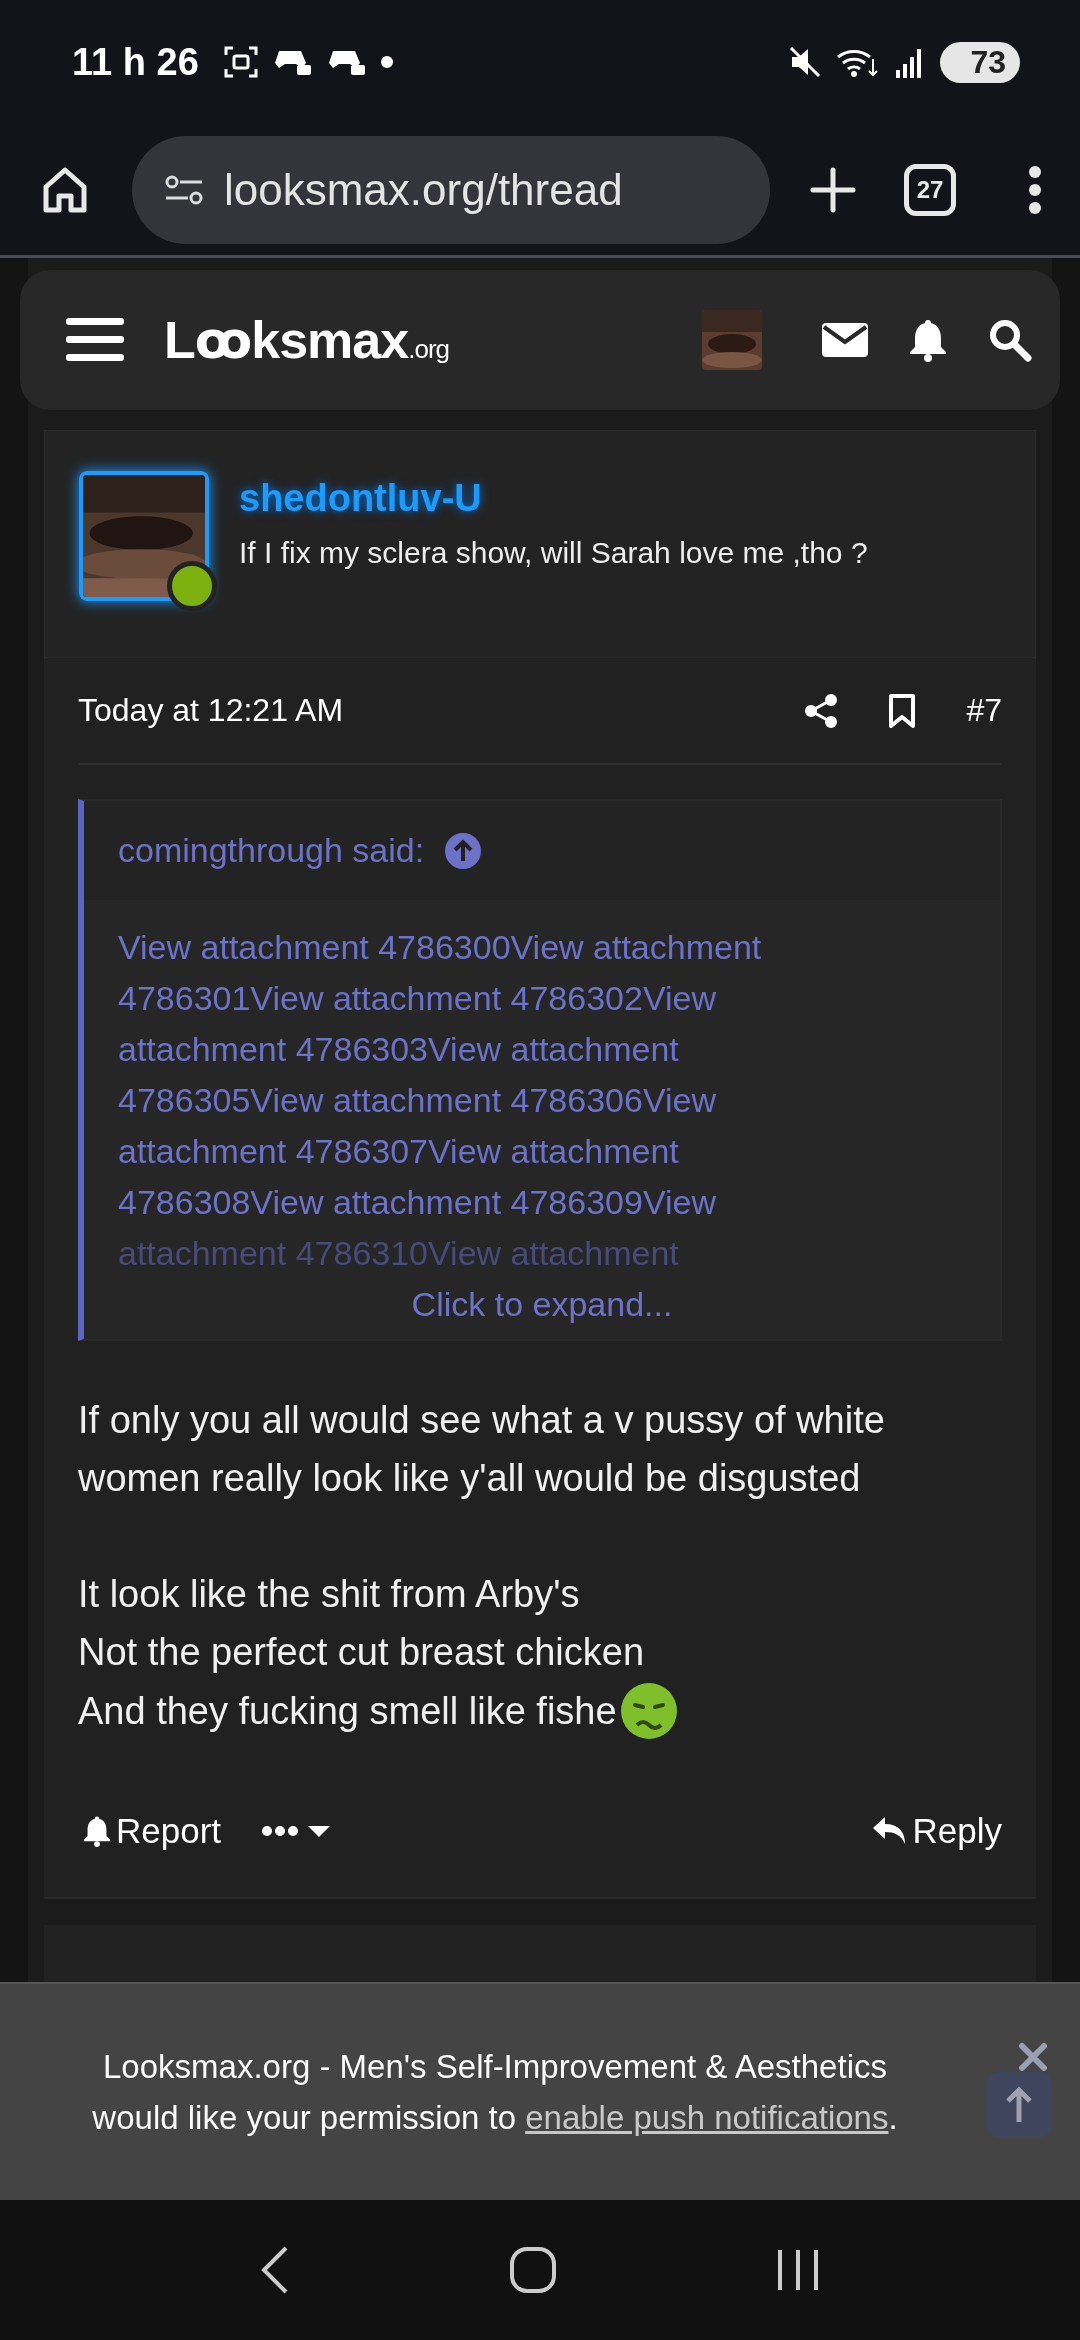  Describe the element at coordinates (463, 850) in the screenshot. I see `arrow-up-icon` at that location.